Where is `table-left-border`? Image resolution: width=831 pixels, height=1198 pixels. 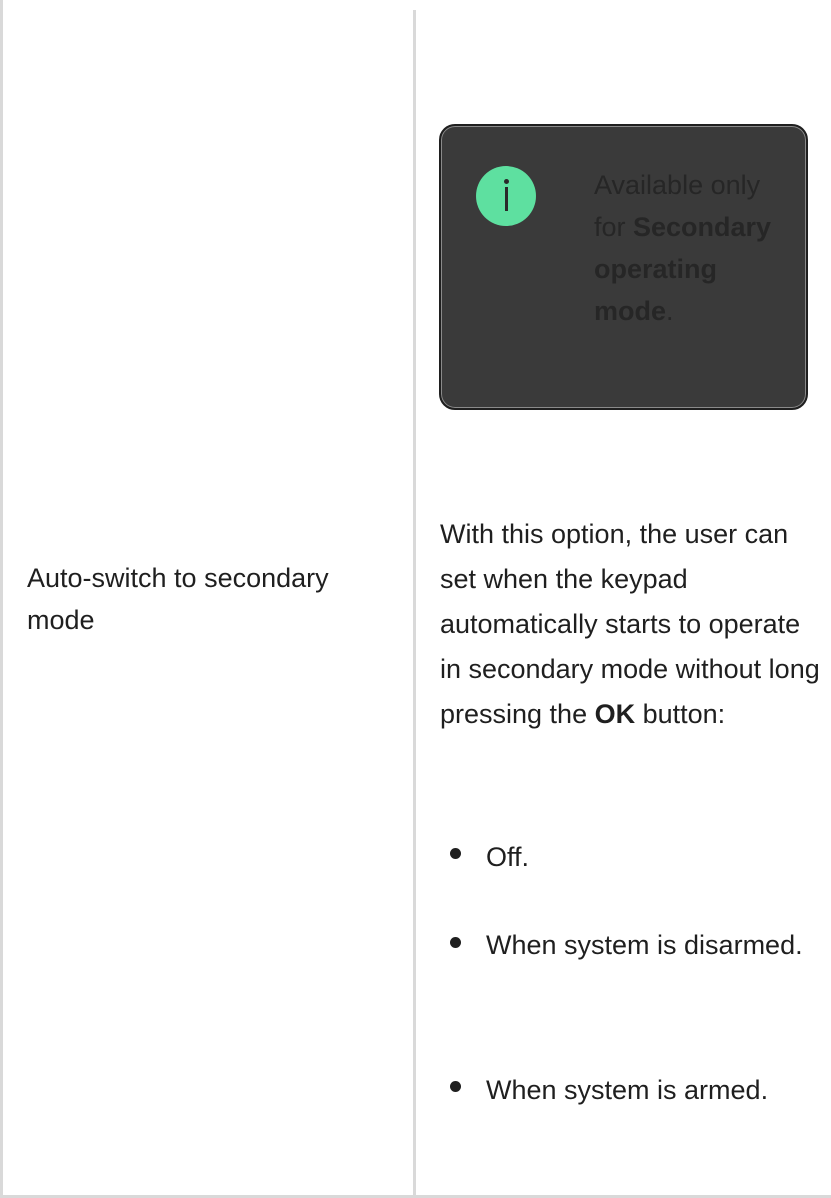 table-left-border is located at coordinates (1, 599).